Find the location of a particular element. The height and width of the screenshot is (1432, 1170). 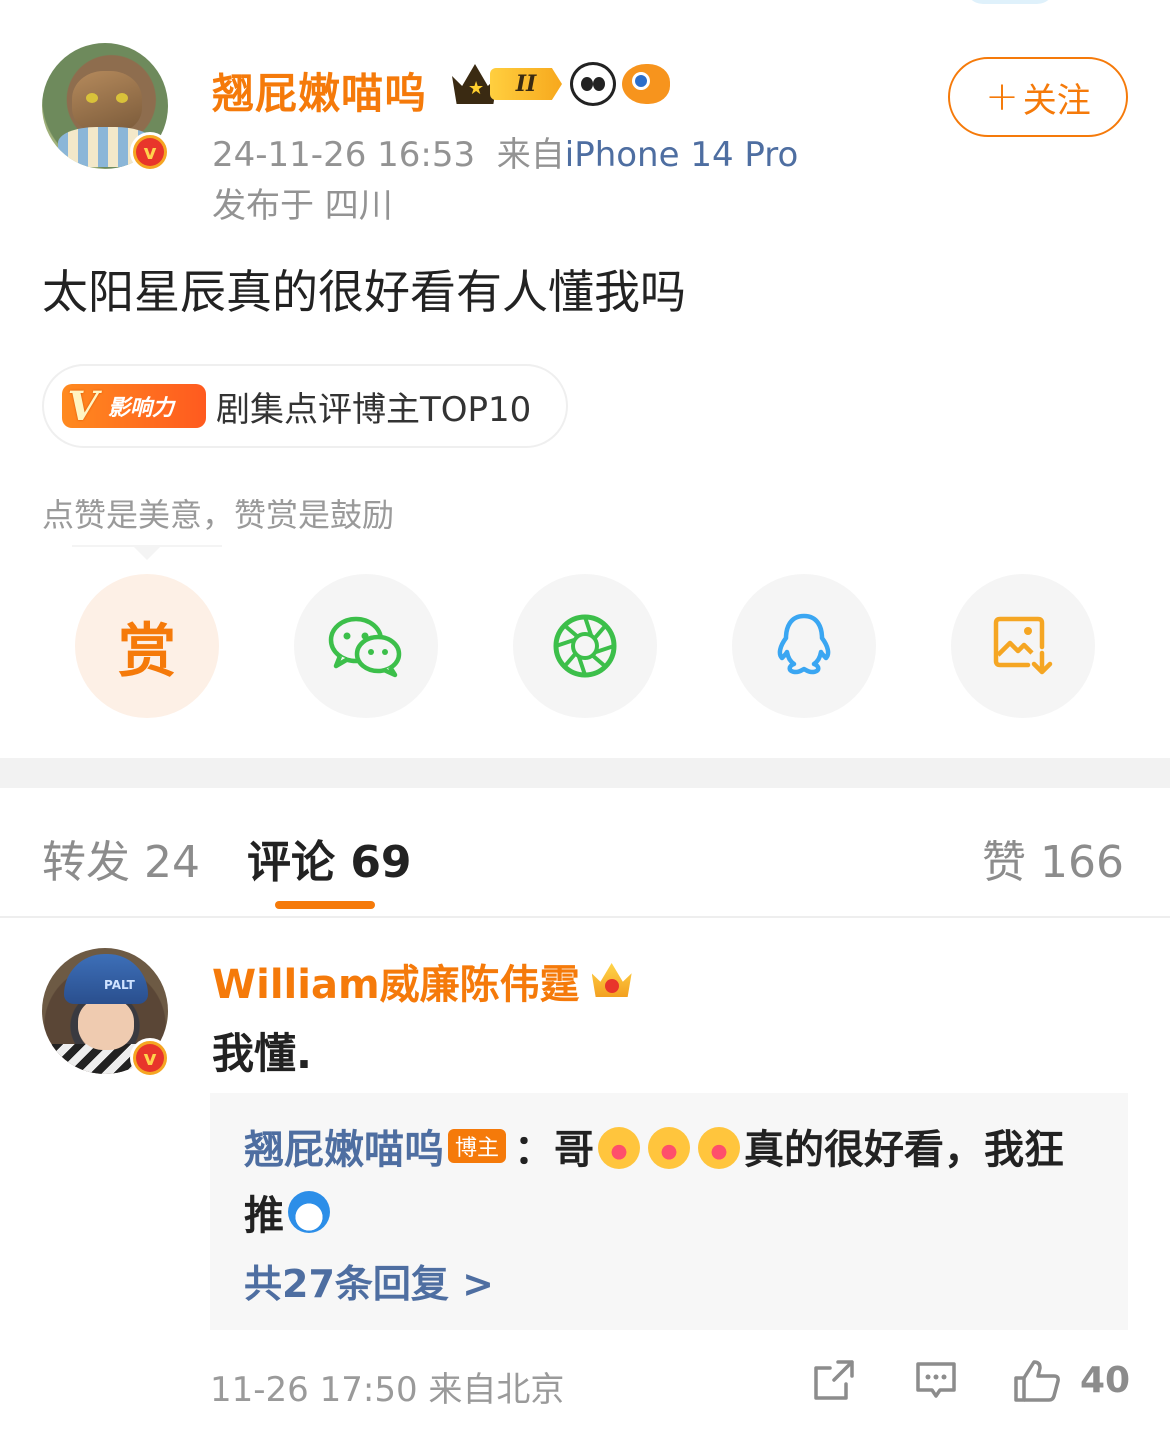

share-qq-button is located at coordinates (804, 646).